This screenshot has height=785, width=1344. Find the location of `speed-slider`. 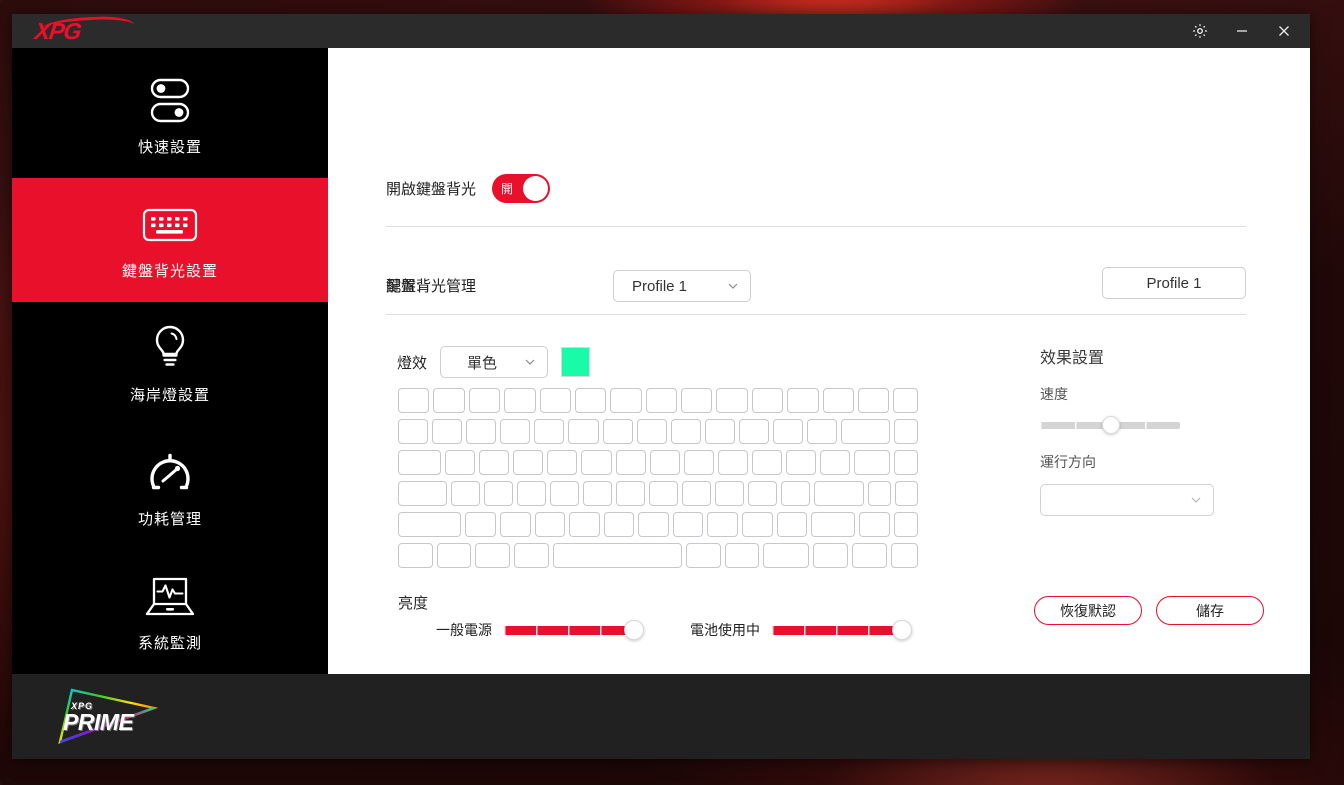

speed-slider is located at coordinates (1110, 425).